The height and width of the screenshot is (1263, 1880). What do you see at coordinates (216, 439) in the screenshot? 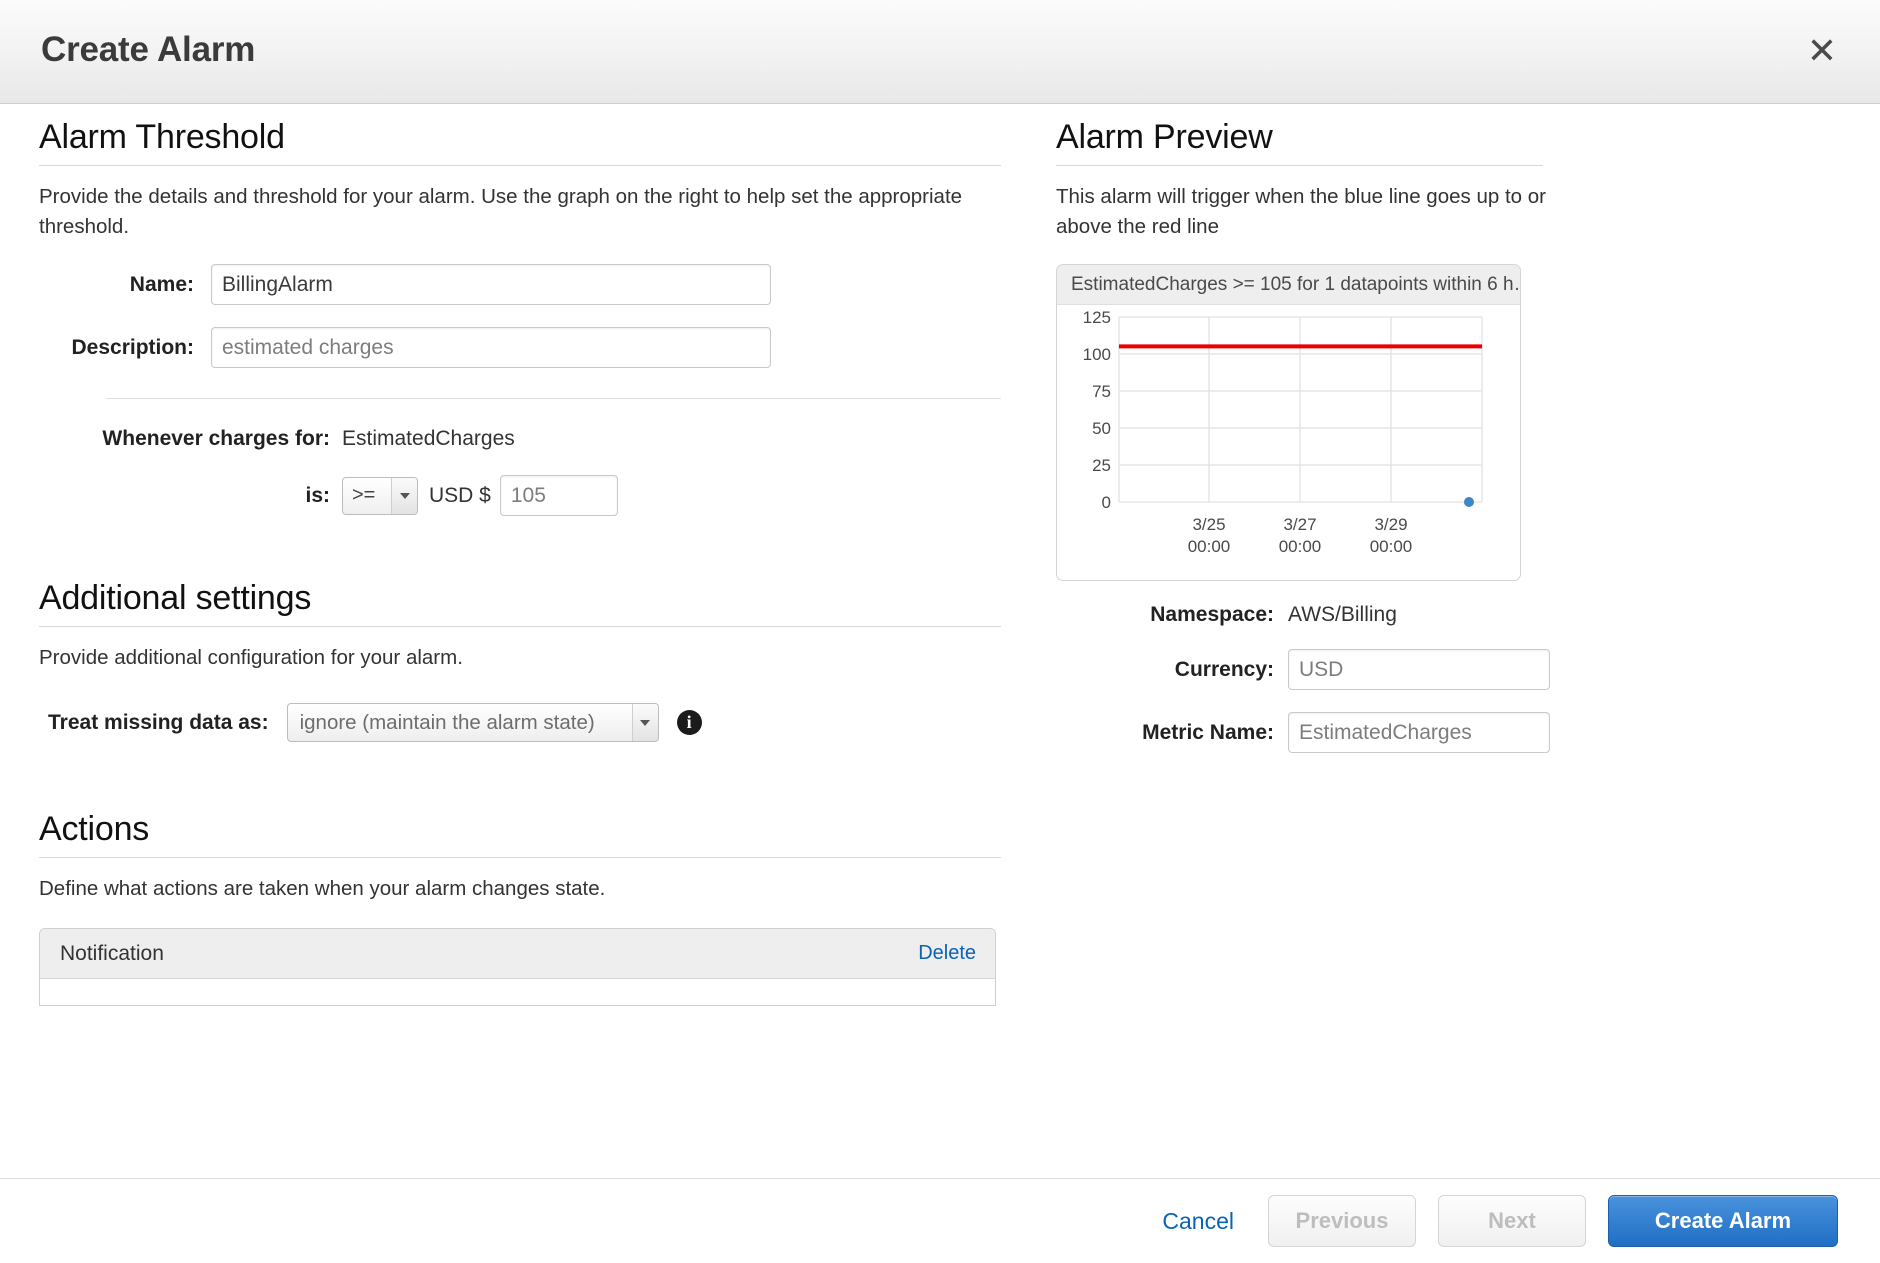
I see `whenever-label: Whenever charges for:` at bounding box center [216, 439].